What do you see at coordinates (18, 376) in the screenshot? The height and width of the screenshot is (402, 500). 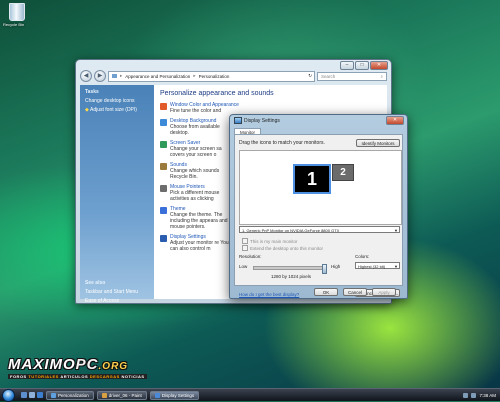 I see `tagline-word: FOROS` at bounding box center [18, 376].